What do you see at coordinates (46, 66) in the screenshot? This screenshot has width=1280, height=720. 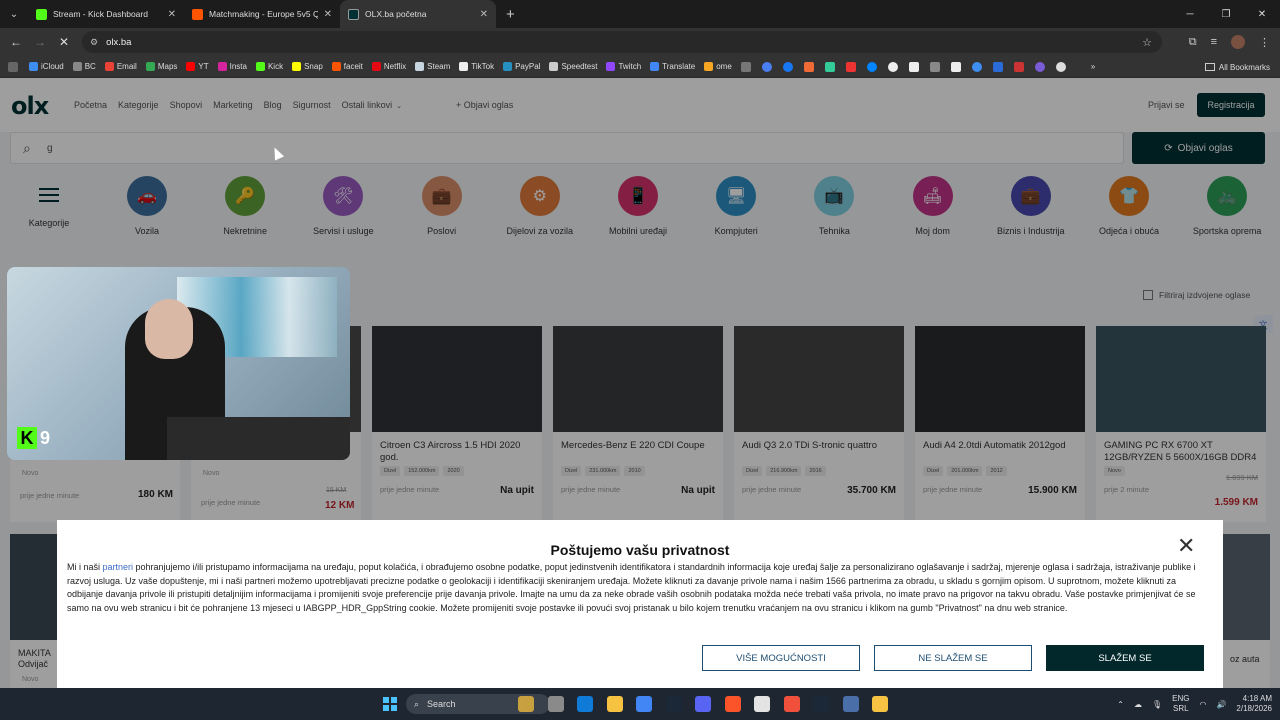 I see `bookmark-icloud: iCloud` at bounding box center [46, 66].